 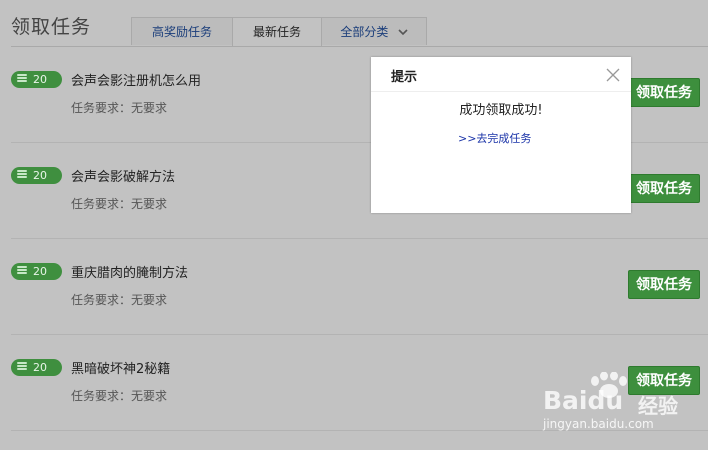 I want to click on success-dialog: 提示 成功领取成功! >>去完成任务, so click(x=501, y=135).